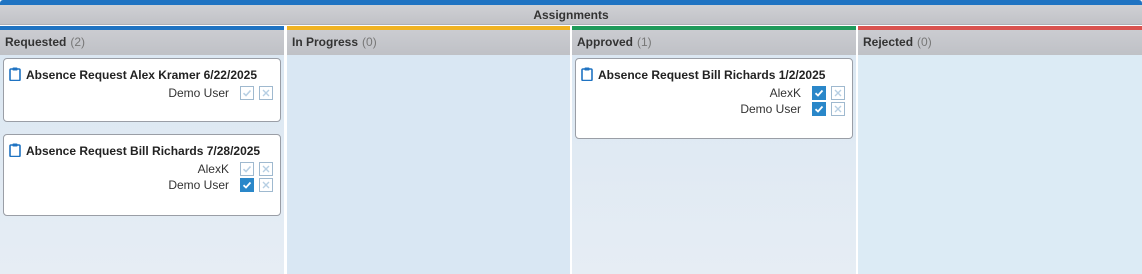  What do you see at coordinates (605, 42) in the screenshot?
I see `column-title: Approved` at bounding box center [605, 42].